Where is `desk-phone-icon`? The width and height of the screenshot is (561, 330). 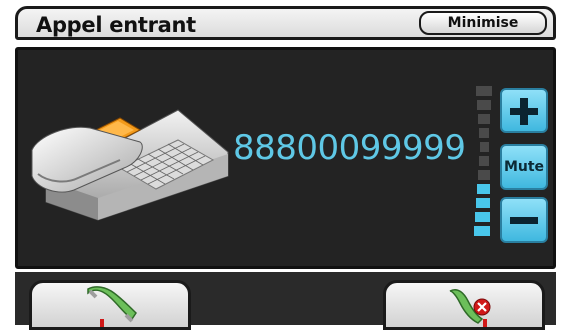 desk-phone-icon is located at coordinates (130, 165).